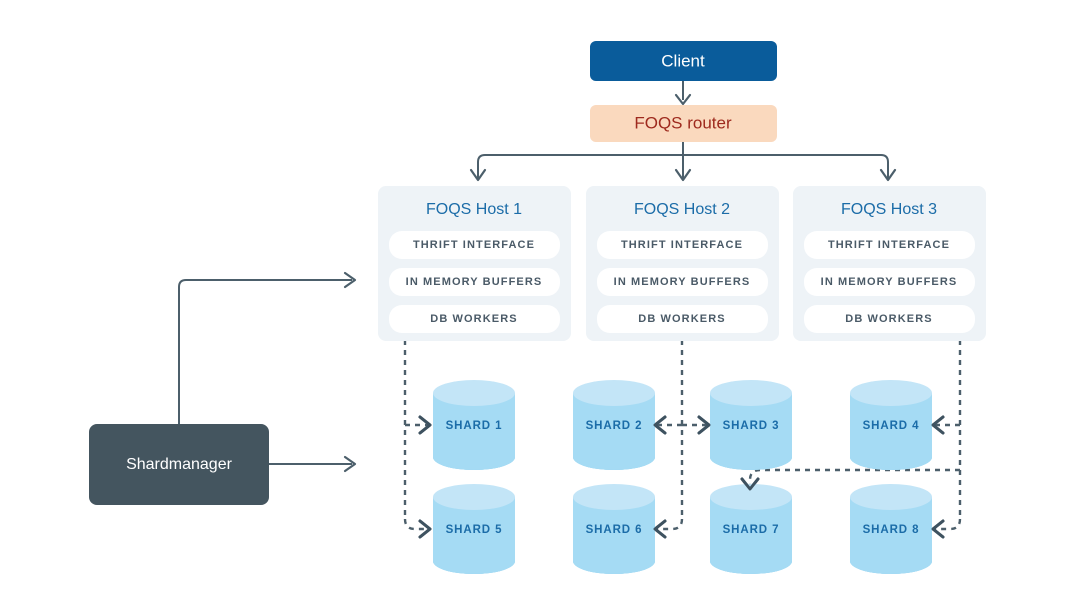  What do you see at coordinates (681, 477) in the screenshot?
I see `arrowhead-overlay-layer` at bounding box center [681, 477].